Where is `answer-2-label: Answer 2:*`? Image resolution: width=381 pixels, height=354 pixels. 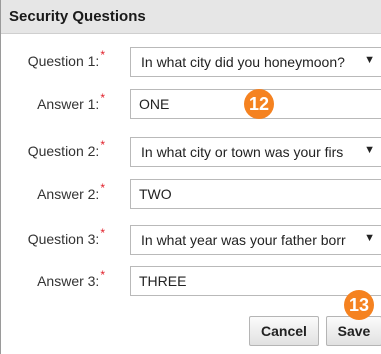
answer-2-label: Answer 2:* is located at coordinates (53, 191).